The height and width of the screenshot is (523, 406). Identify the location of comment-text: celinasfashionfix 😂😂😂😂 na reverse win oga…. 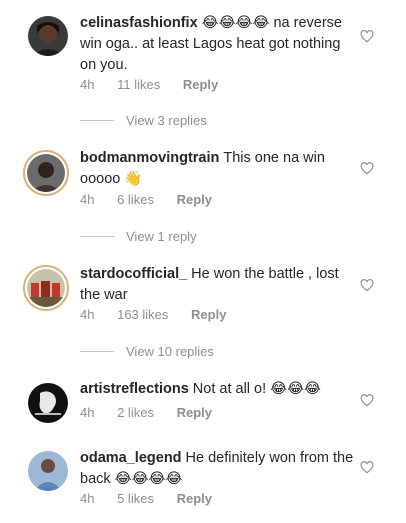
(217, 44).